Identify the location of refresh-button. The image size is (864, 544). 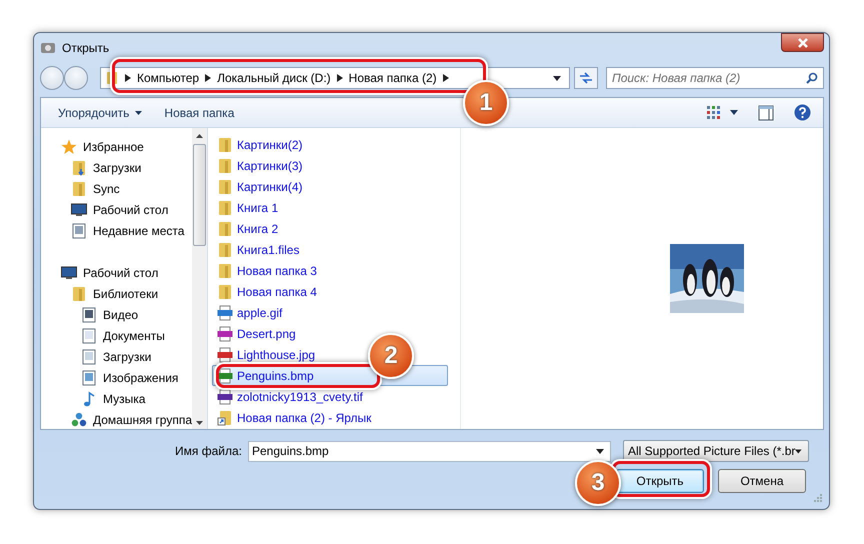
(586, 78).